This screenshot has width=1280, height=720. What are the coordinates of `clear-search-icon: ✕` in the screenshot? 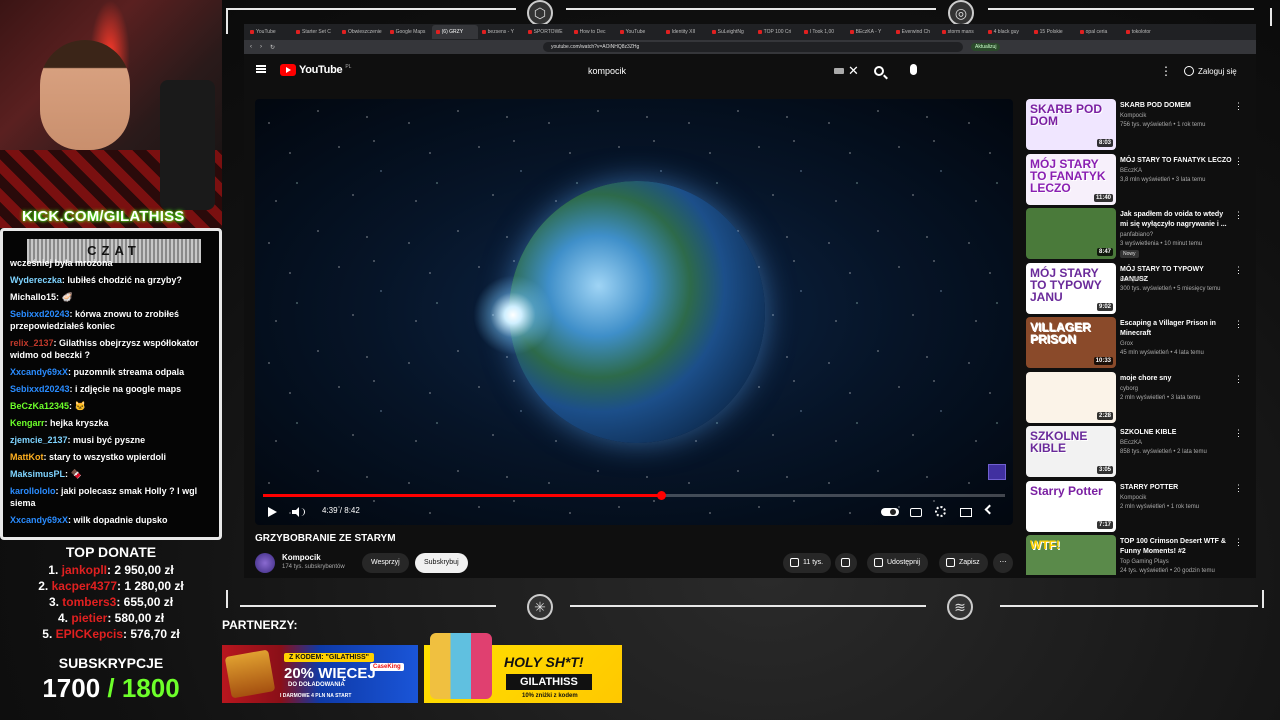 It's located at (853, 71).